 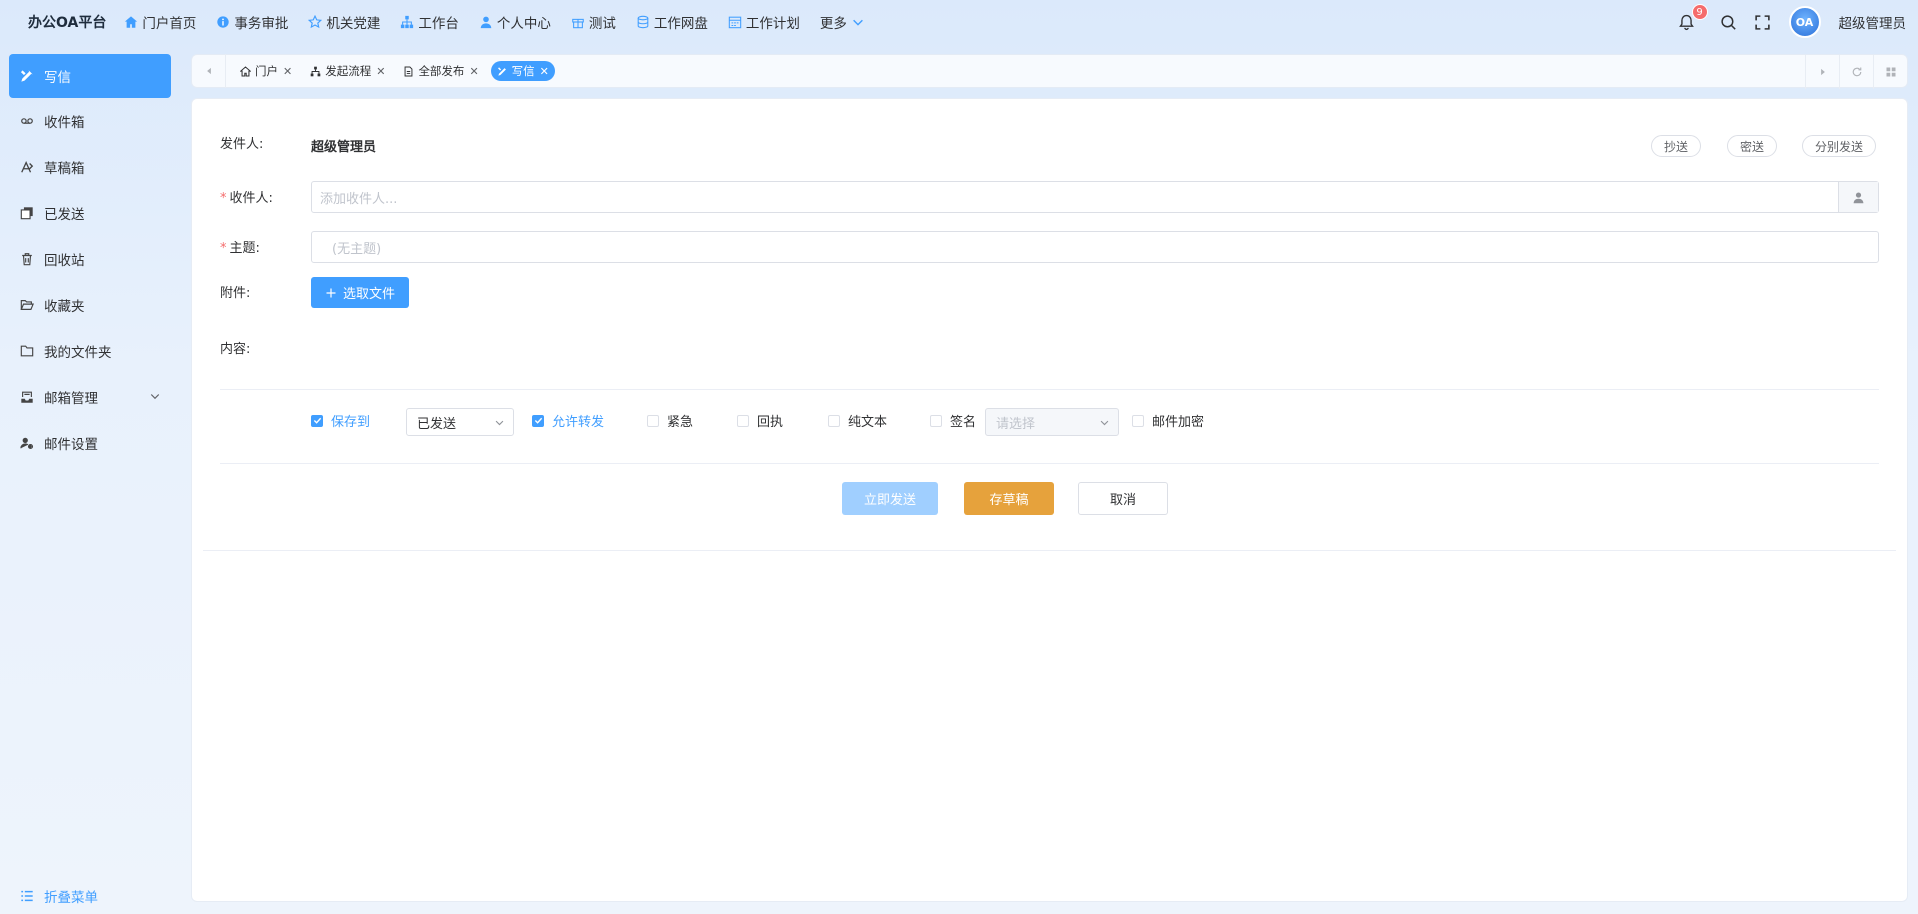 I want to click on sidebar-item-mail-settings: 邮件设置, so click(x=90, y=443).